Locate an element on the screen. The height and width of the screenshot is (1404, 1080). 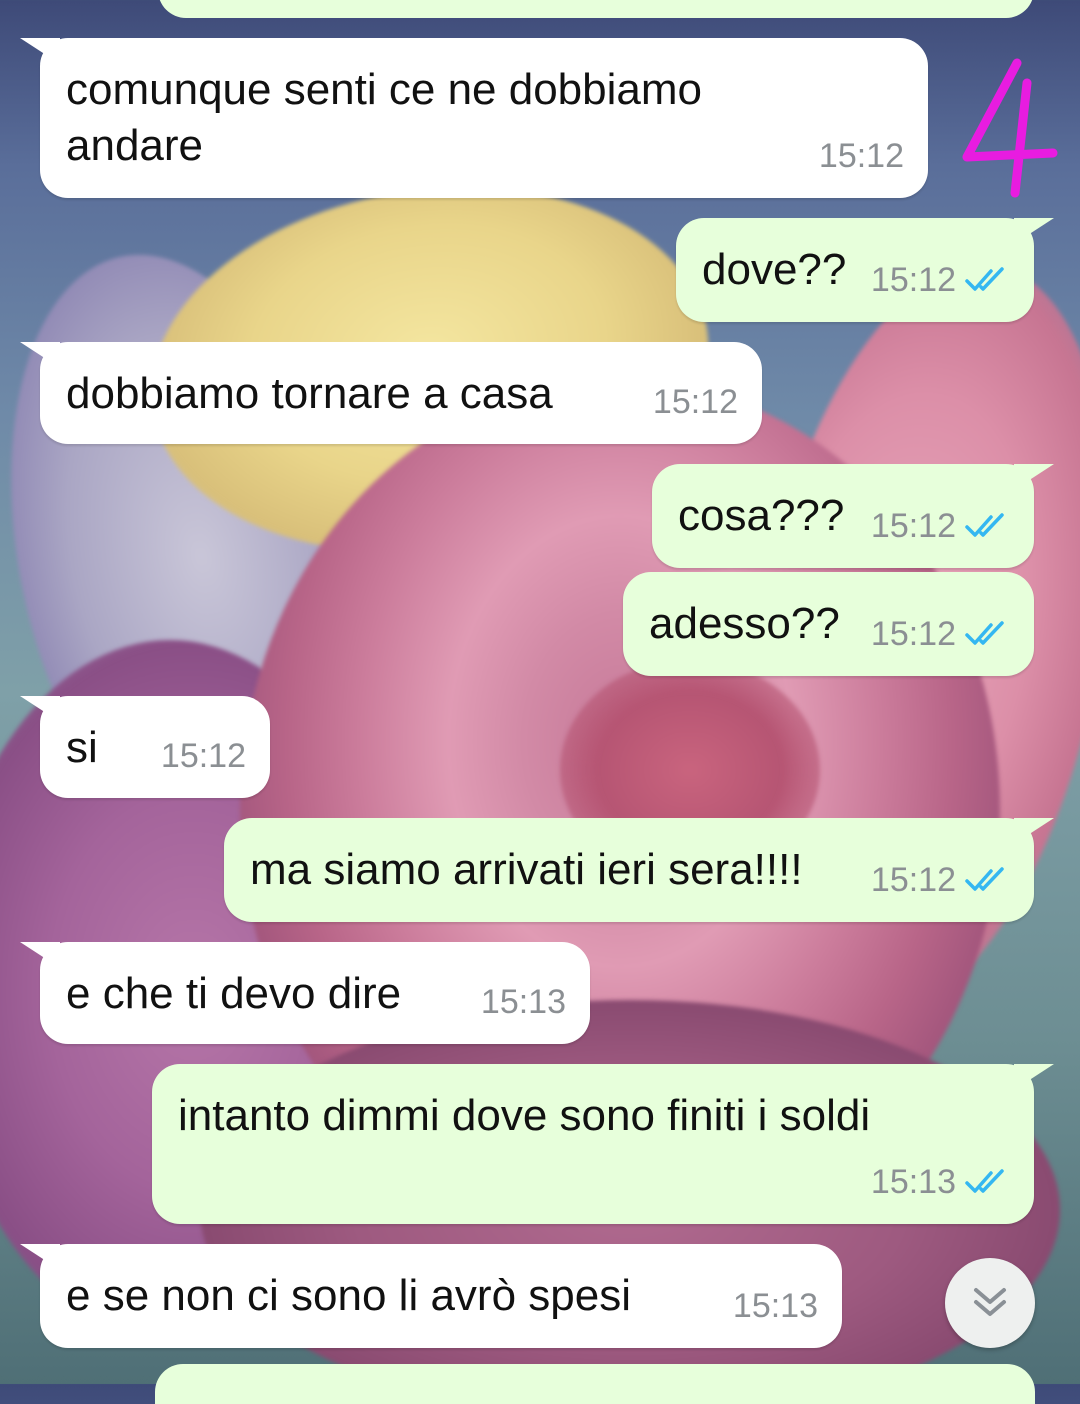
message-text: e che ti devo dire is located at coordinates (234, 993).